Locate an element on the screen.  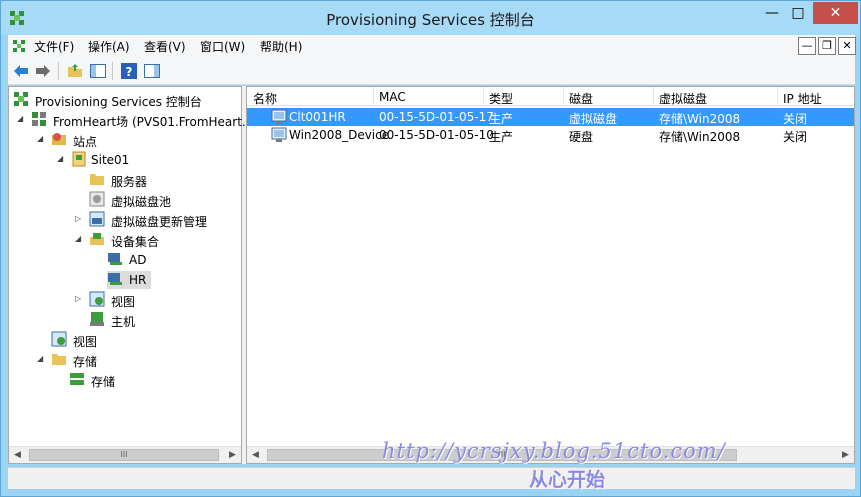
device-name: Win2008_Device is located at coordinates (339, 135).